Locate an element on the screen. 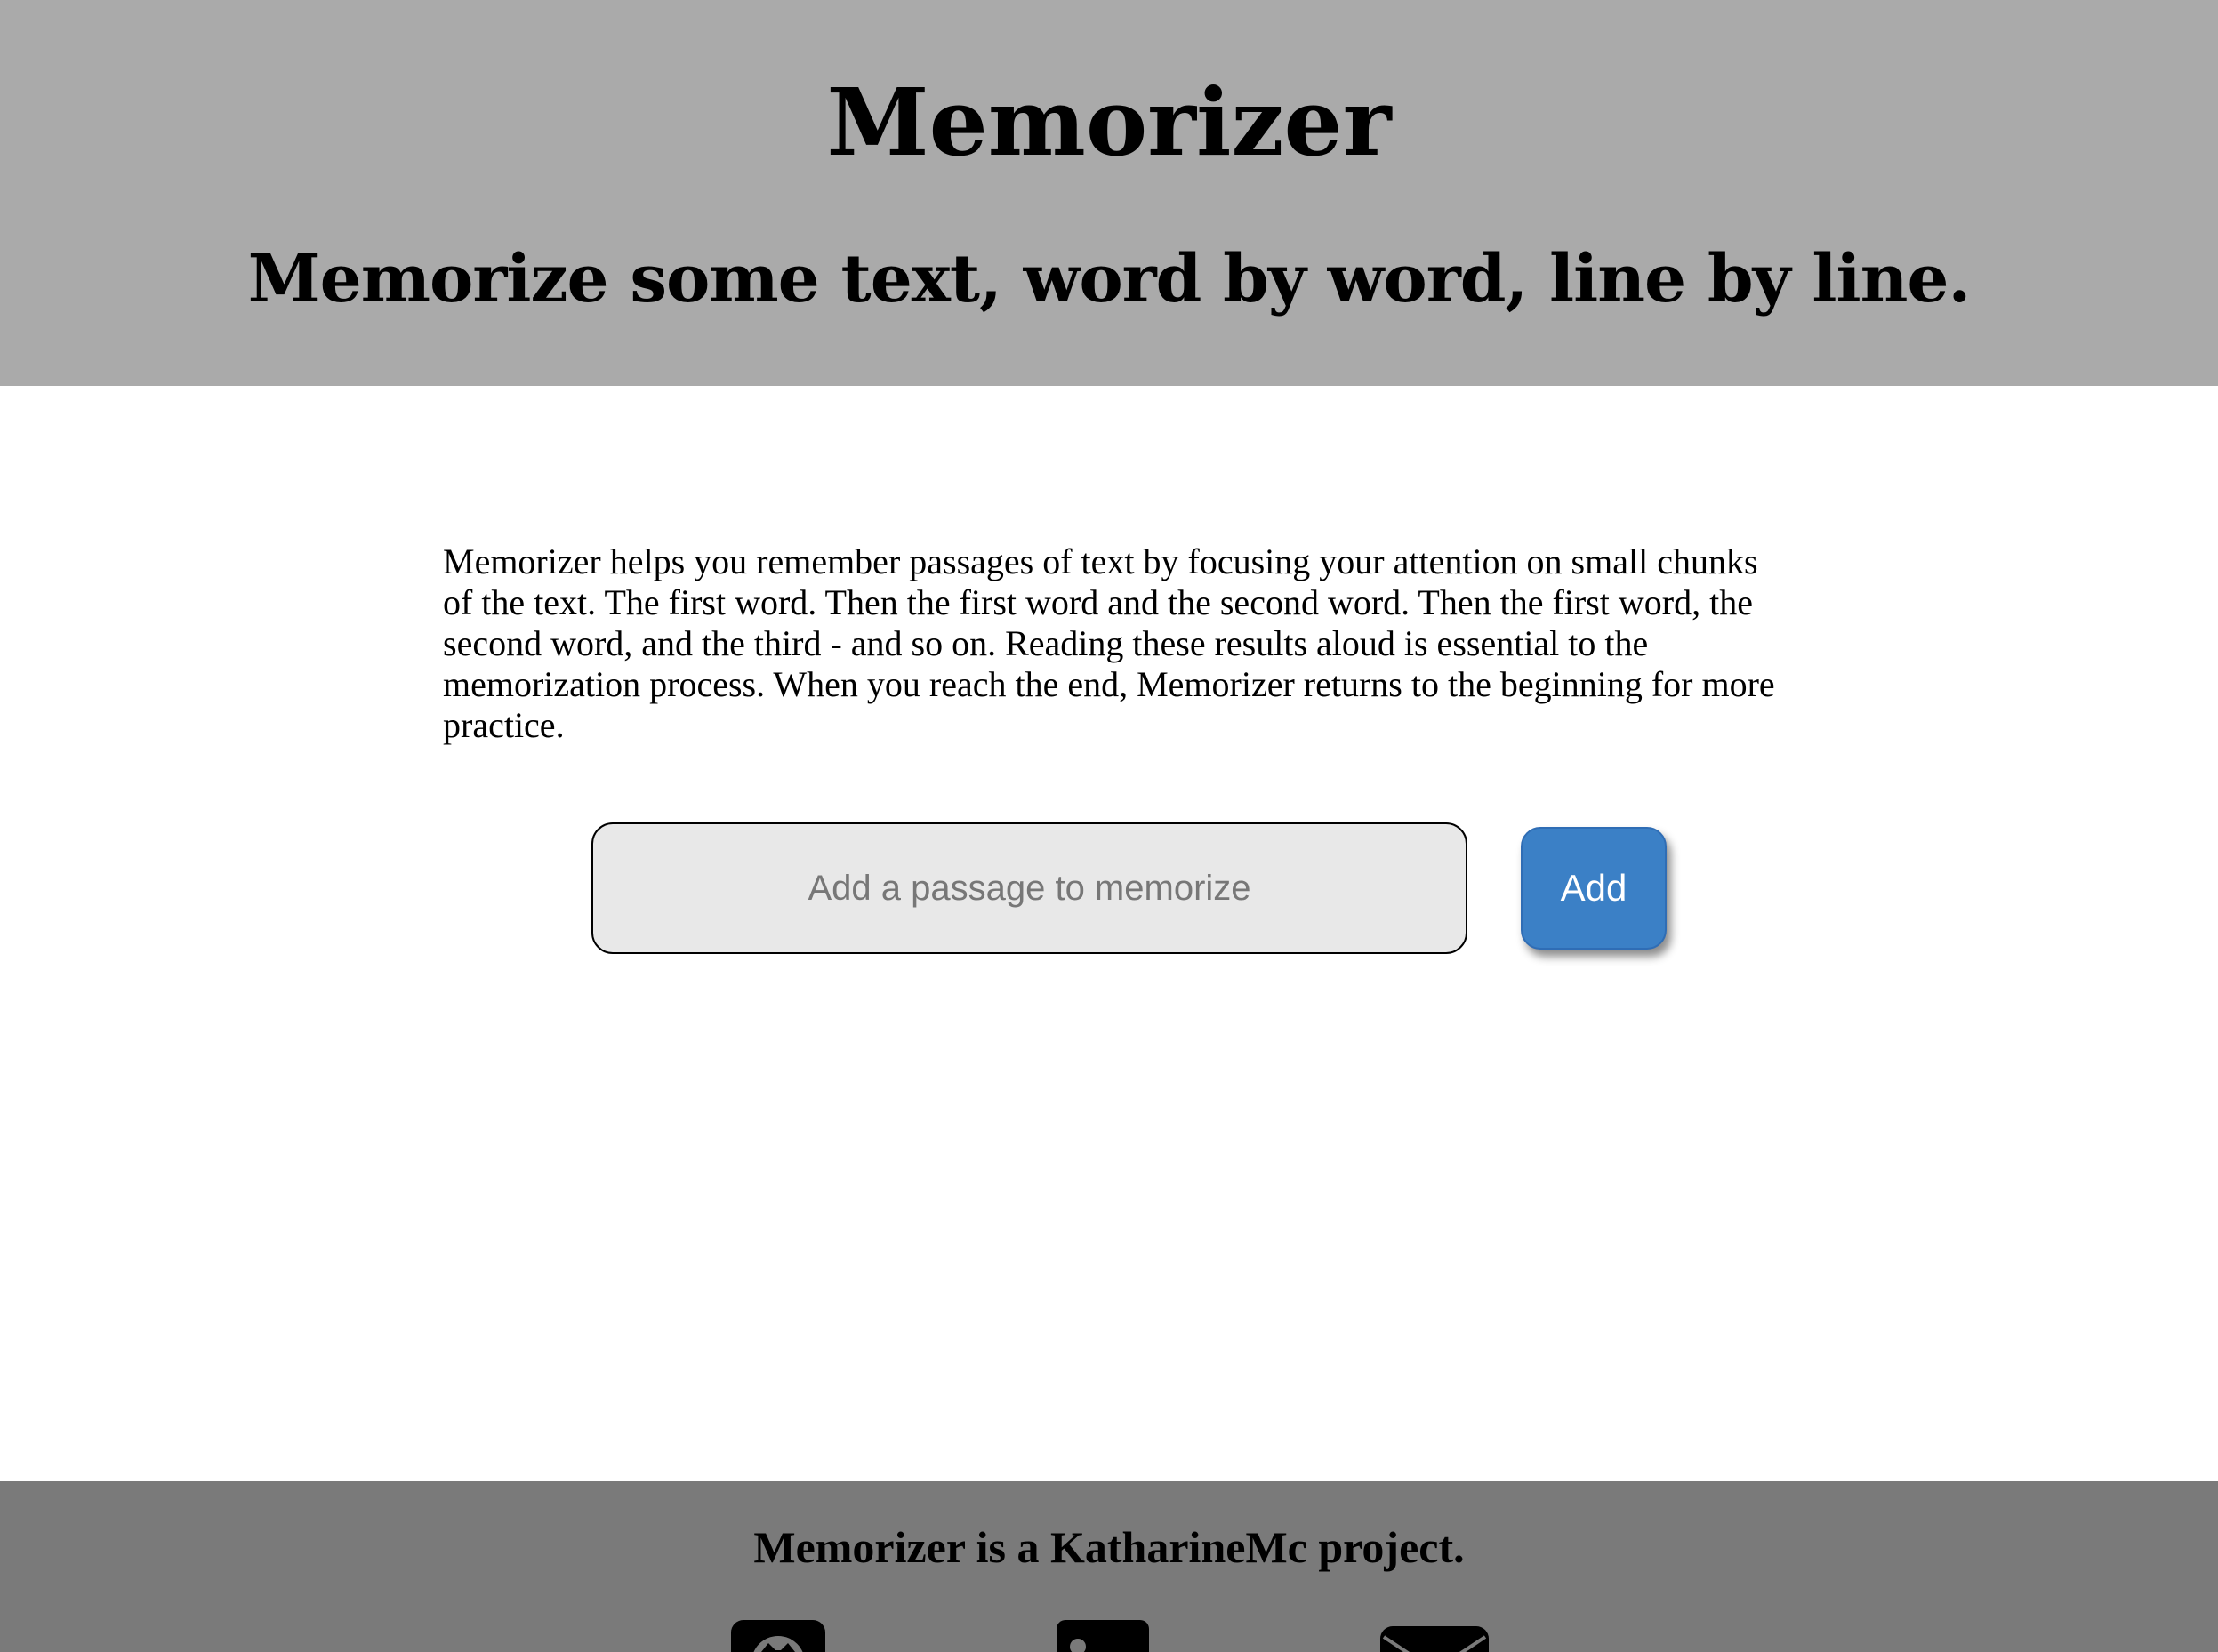  app-title: Memorizer is located at coordinates (1109, 123).